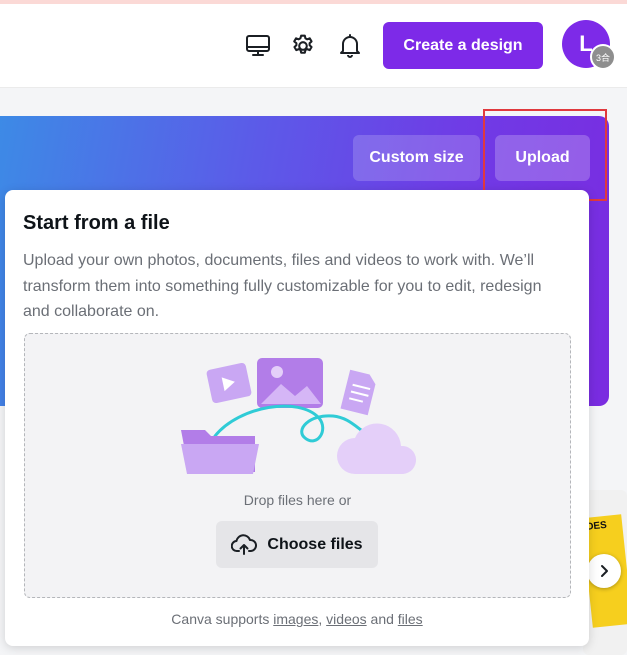 Image resolution: width=627 pixels, height=655 pixels. Describe the element at coordinates (603, 57) in the screenshot. I see `team-badge: 3合` at that location.